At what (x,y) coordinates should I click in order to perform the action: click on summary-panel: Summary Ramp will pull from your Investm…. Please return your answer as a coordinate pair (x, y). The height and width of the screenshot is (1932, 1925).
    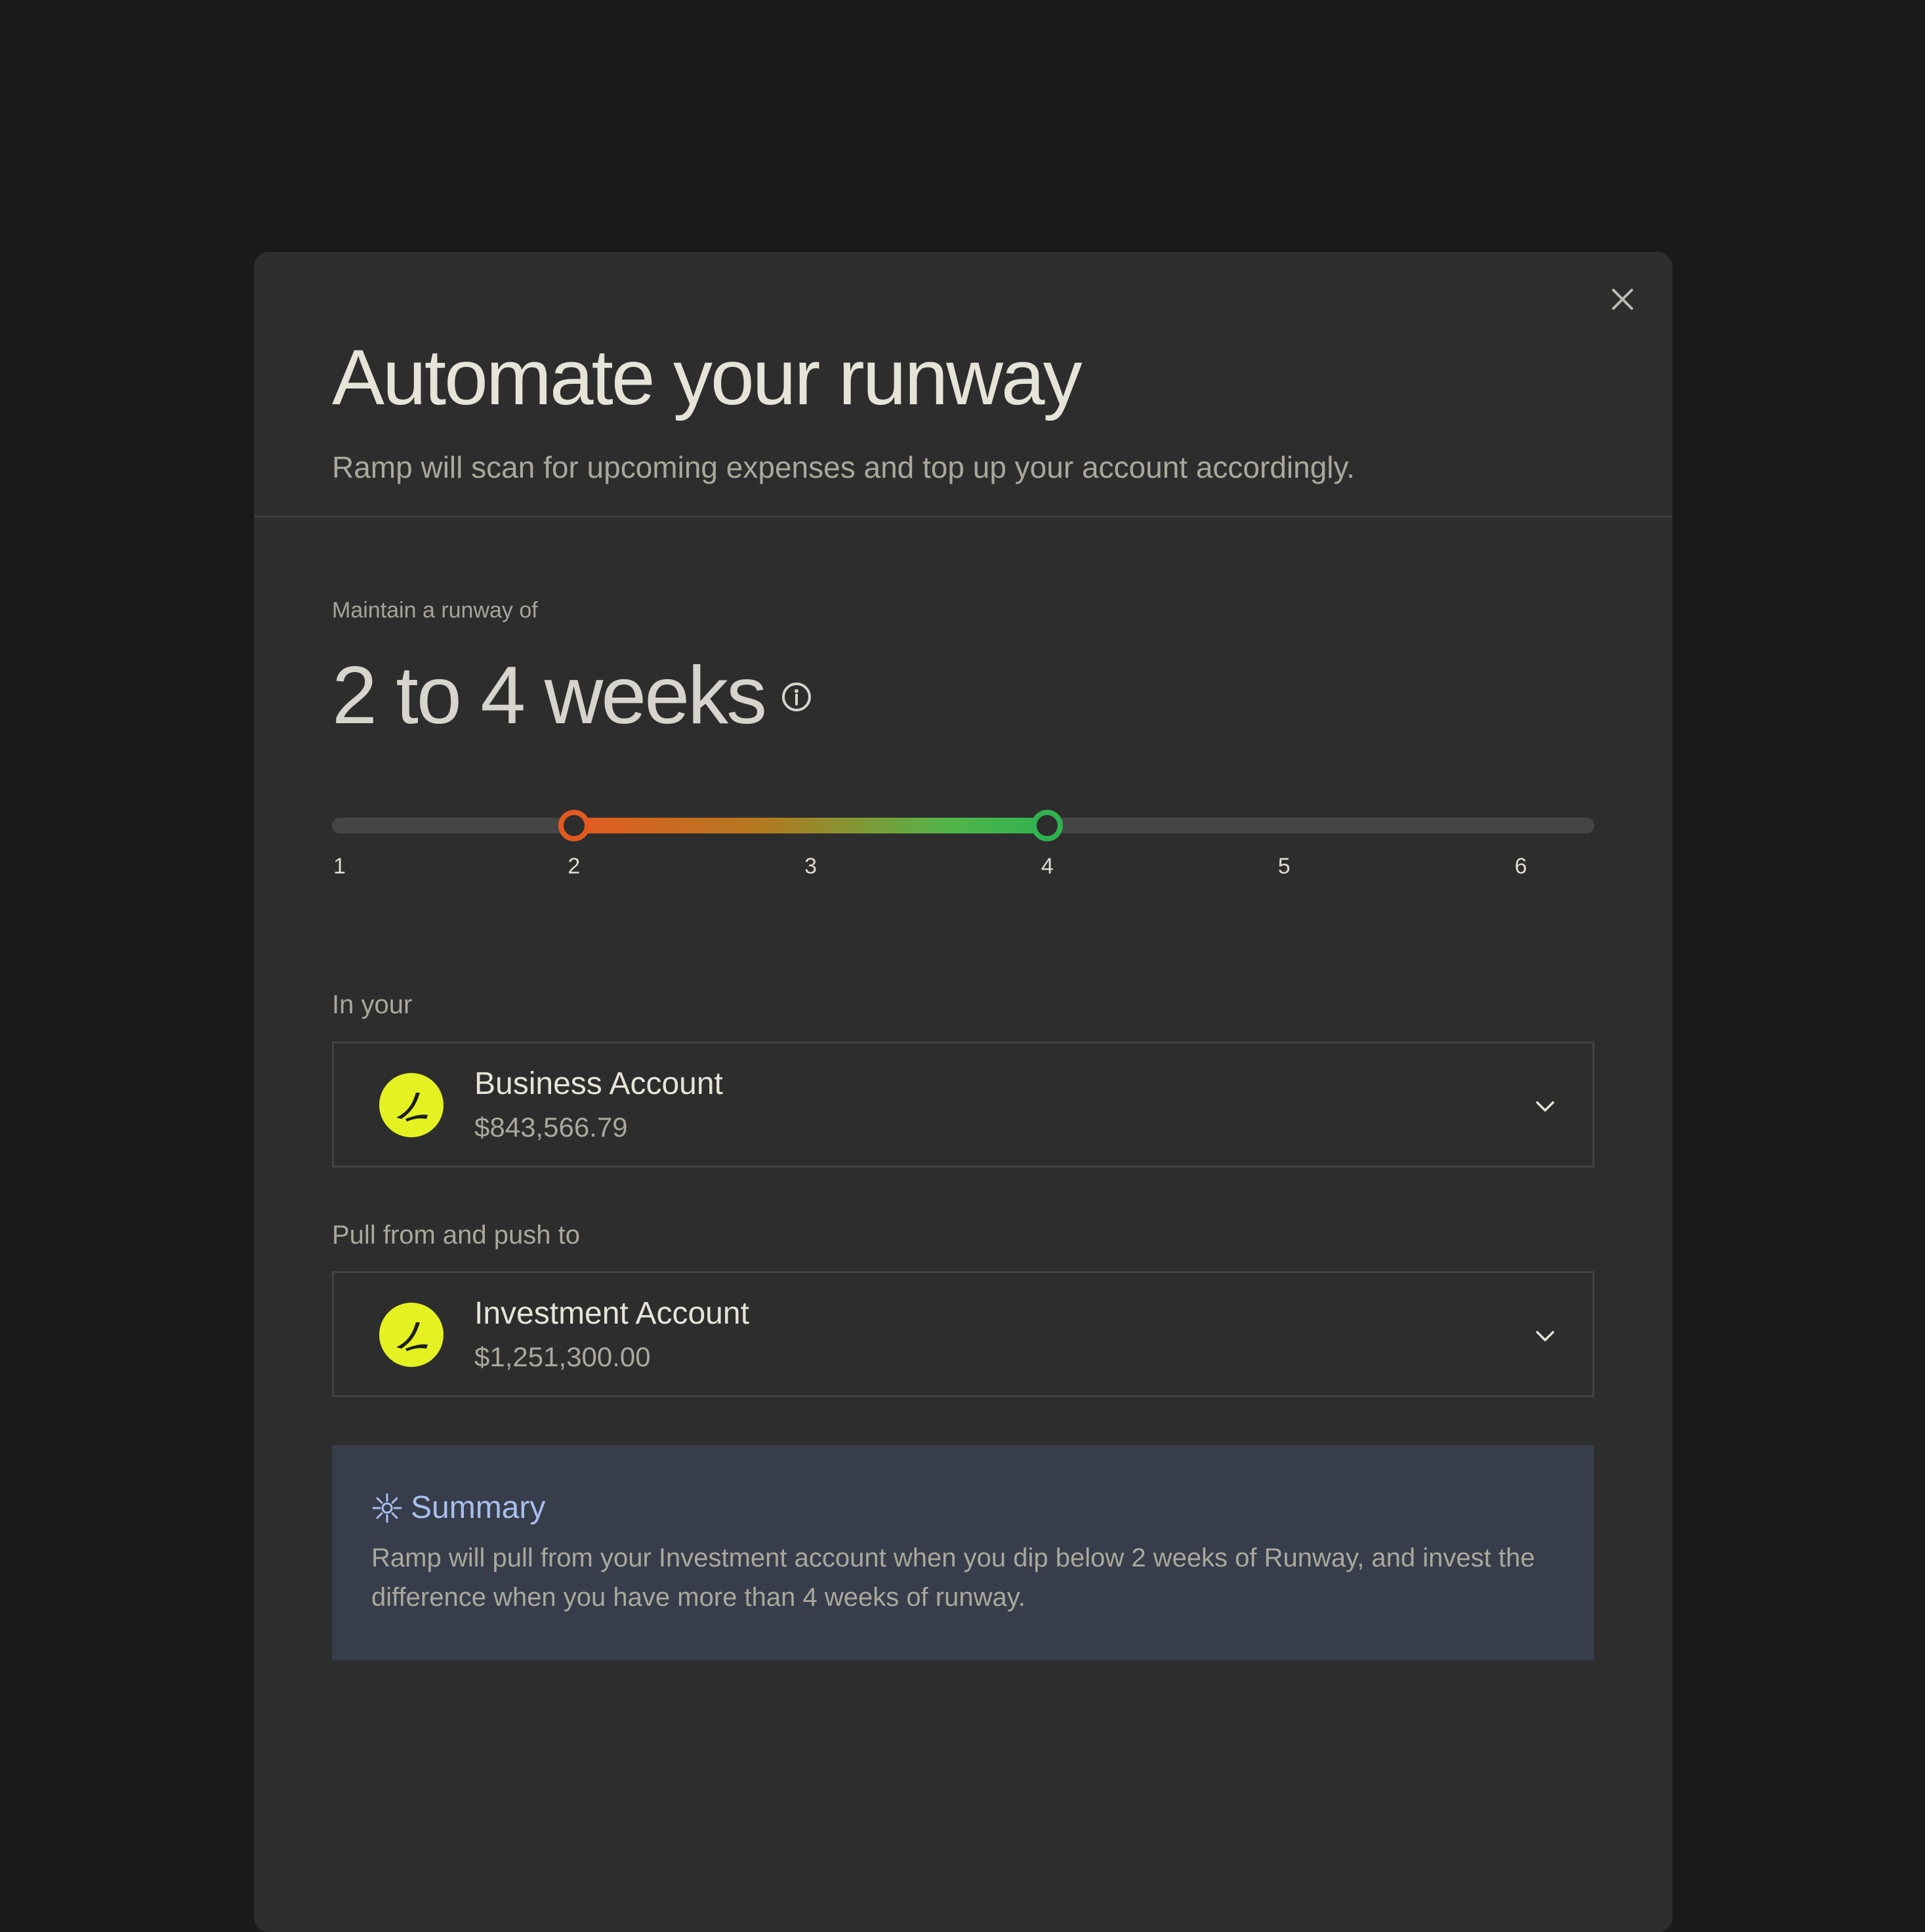
    Looking at the image, I should click on (963, 1552).